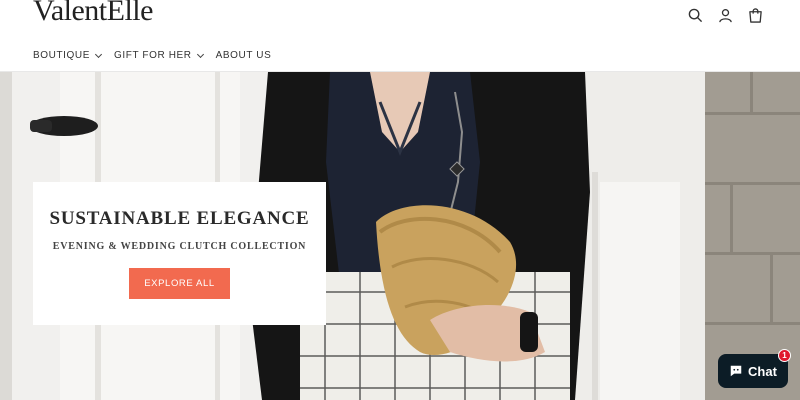  I want to click on hero-title: SUSTAINABLE ELEGANCE, so click(179, 218).